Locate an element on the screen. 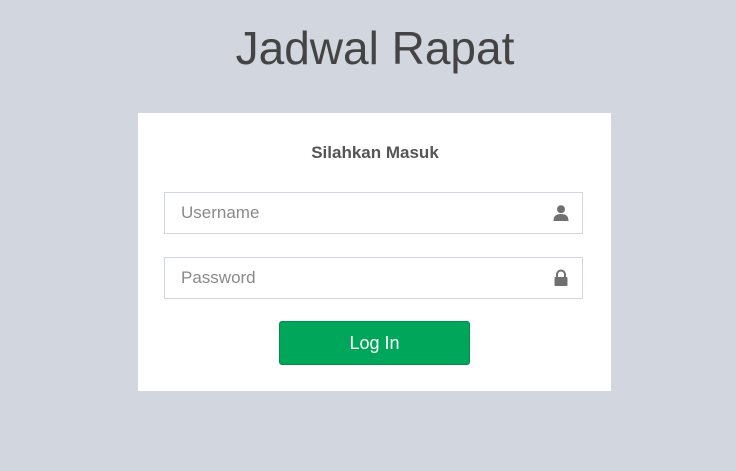  password-field is located at coordinates (373, 278).